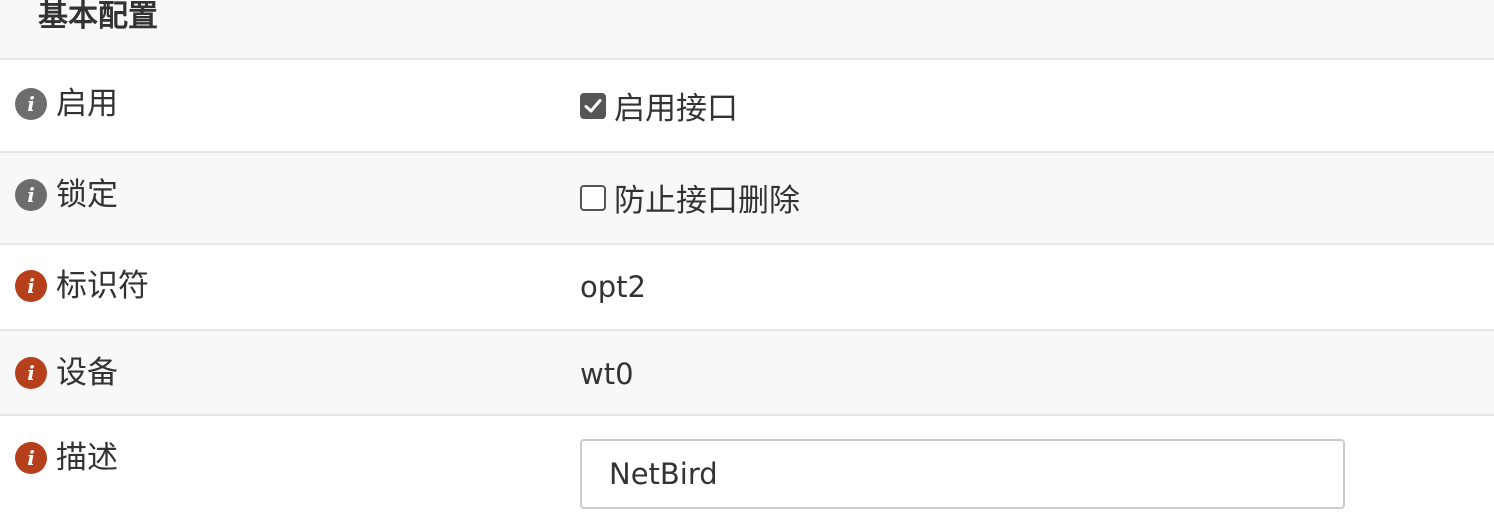 Image resolution: width=1494 pixels, height=522 pixels. What do you see at coordinates (962, 474) in the screenshot?
I see `description-input` at bounding box center [962, 474].